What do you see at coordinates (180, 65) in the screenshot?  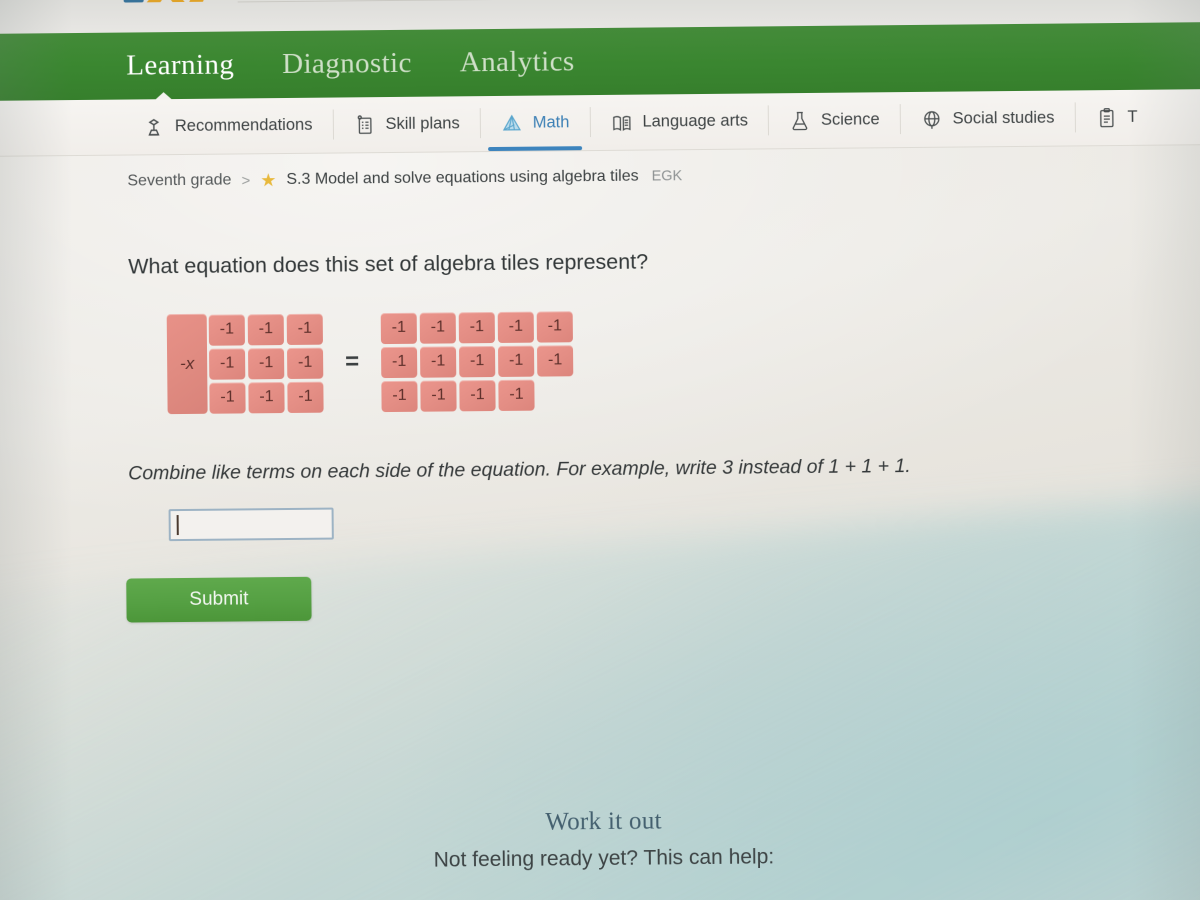 I see `global-nav-item-learning: Learning` at bounding box center [180, 65].